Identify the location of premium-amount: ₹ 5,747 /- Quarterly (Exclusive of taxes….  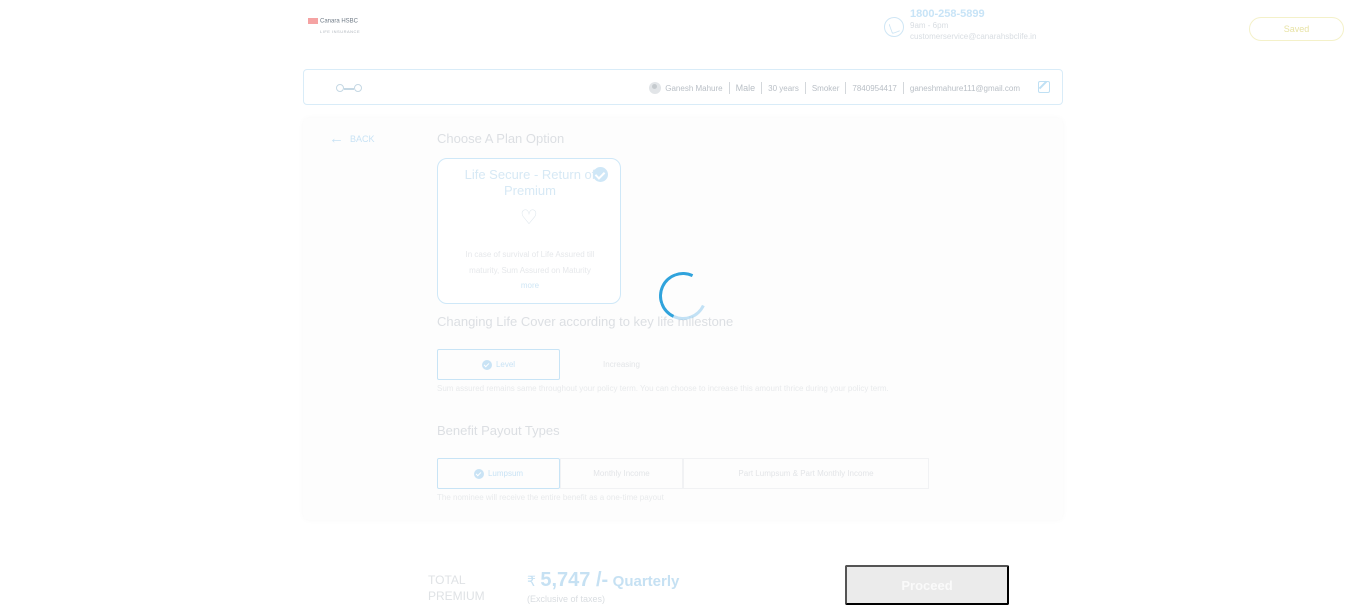
(603, 586).